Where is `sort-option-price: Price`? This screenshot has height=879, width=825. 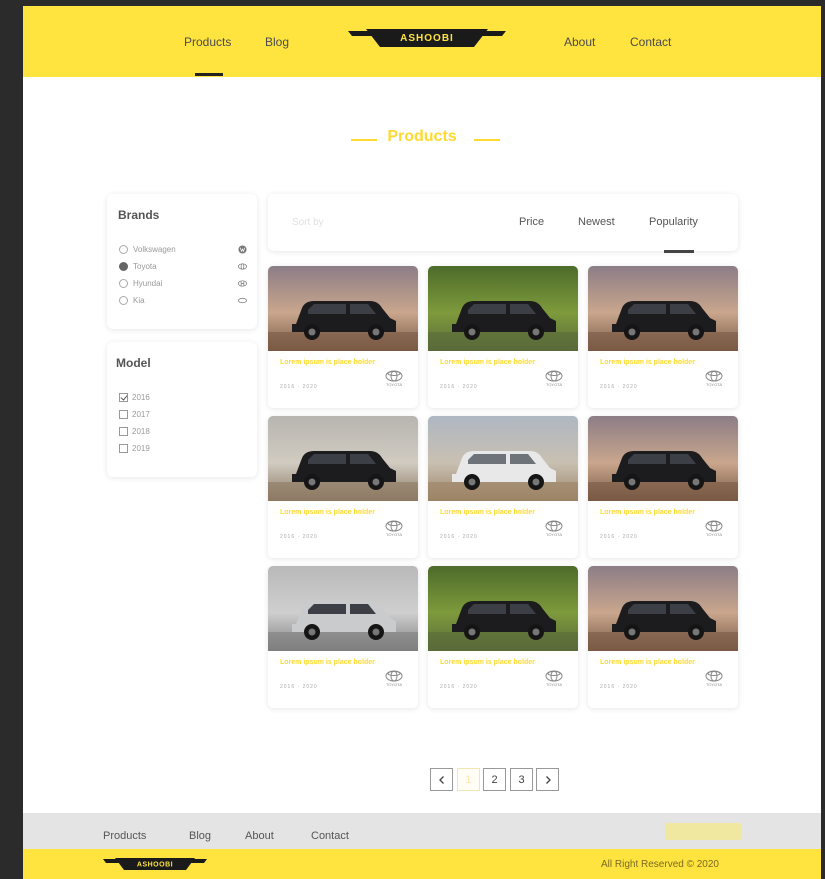 sort-option-price: Price is located at coordinates (531, 222).